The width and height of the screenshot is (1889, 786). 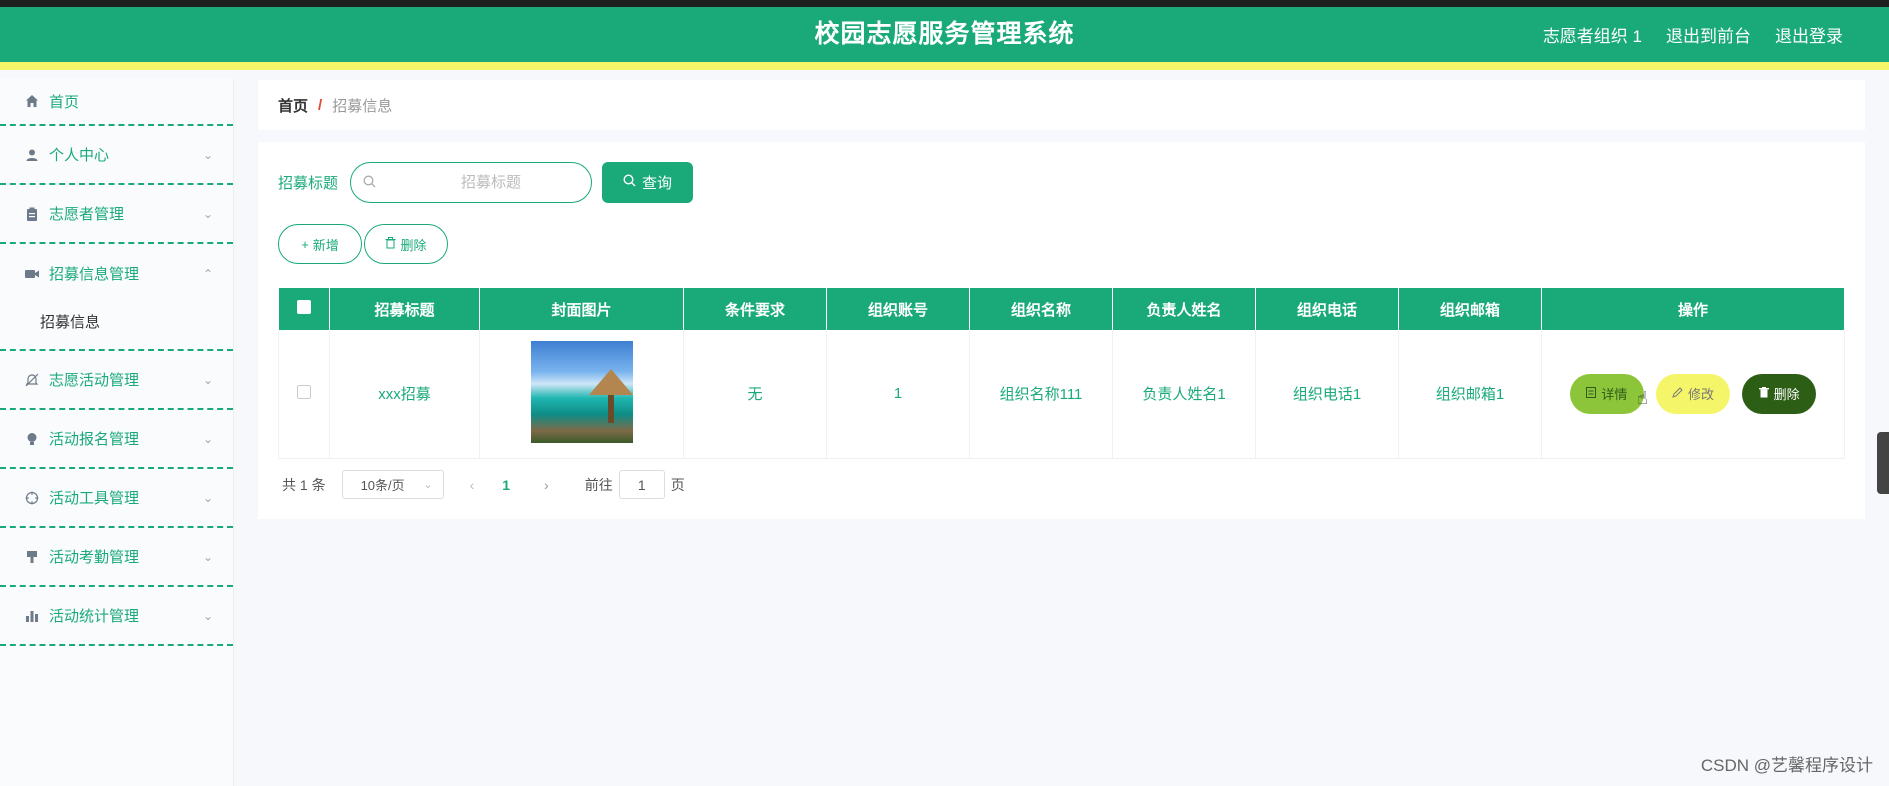 I want to click on sidebar-item-home: 首页, so click(x=116, y=102).